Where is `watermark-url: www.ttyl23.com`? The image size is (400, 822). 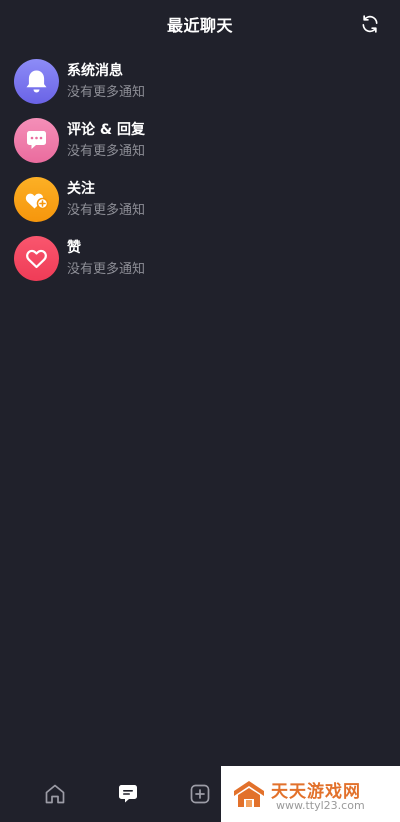 watermark-url: www.ttyl23.com is located at coordinates (320, 805).